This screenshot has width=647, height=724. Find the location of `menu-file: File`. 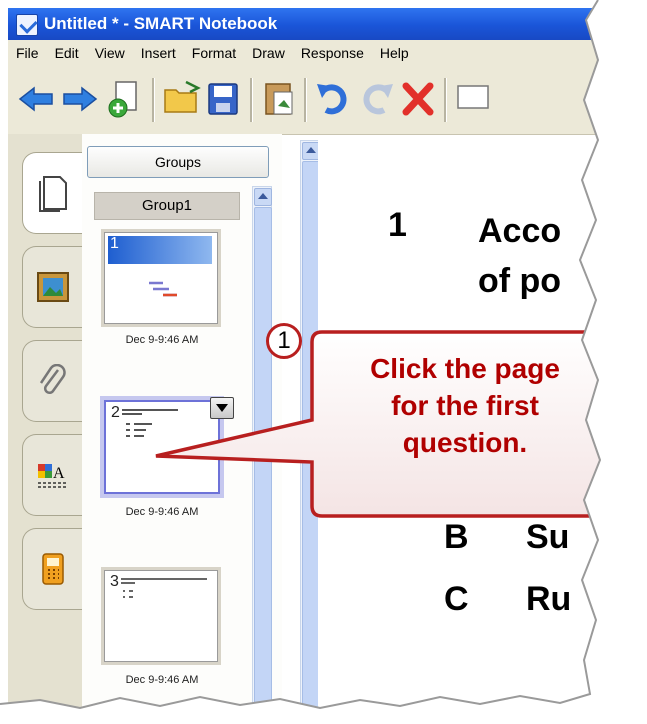

menu-file: File is located at coordinates (27, 53).